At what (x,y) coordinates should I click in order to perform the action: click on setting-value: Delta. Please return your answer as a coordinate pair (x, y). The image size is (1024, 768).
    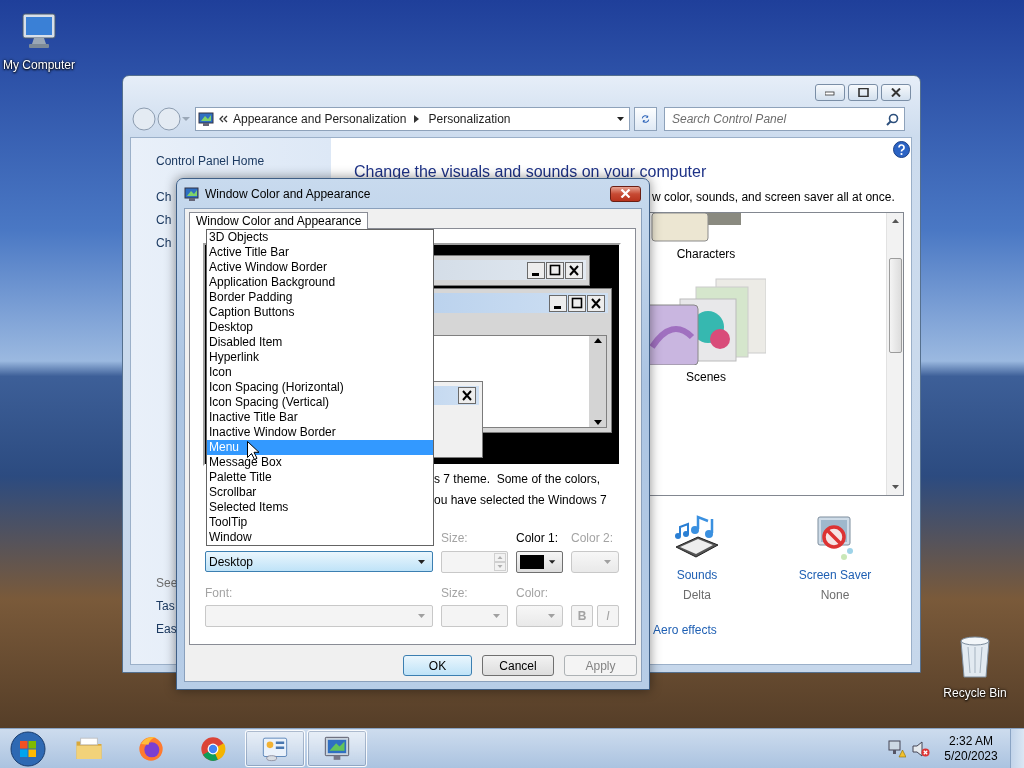
    Looking at the image, I should click on (697, 595).